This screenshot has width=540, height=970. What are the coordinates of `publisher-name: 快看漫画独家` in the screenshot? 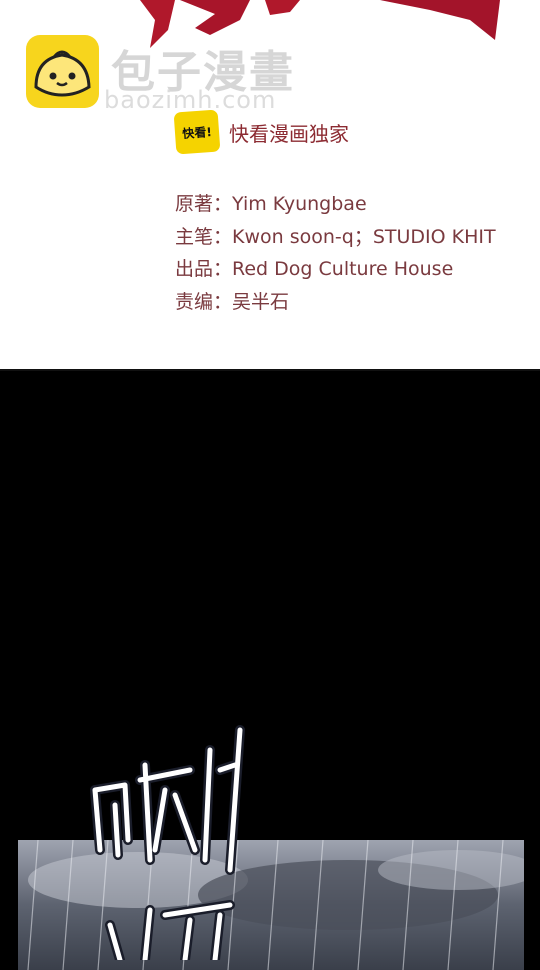 It's located at (289, 133).